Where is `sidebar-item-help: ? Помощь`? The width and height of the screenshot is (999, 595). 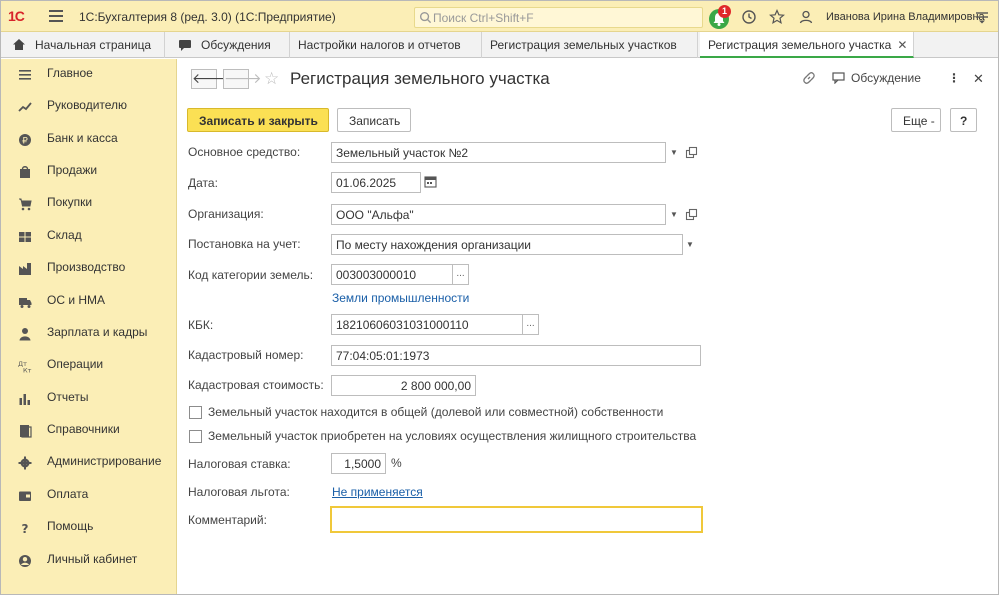
sidebar-item-help: ? Помощь is located at coordinates (89, 529).